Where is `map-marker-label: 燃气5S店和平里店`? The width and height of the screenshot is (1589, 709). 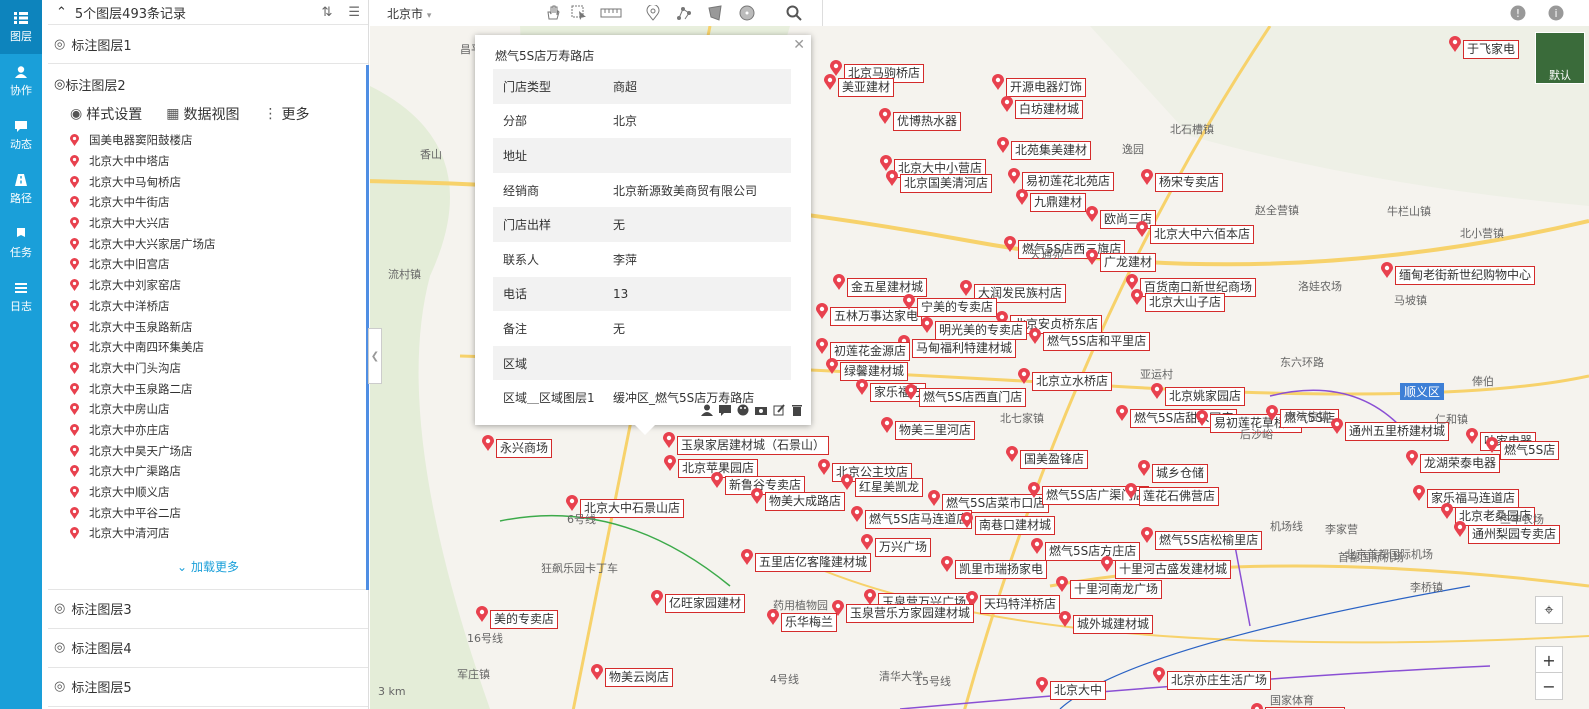 map-marker-label: 燃气5S店和平里店 is located at coordinates (1097, 341).